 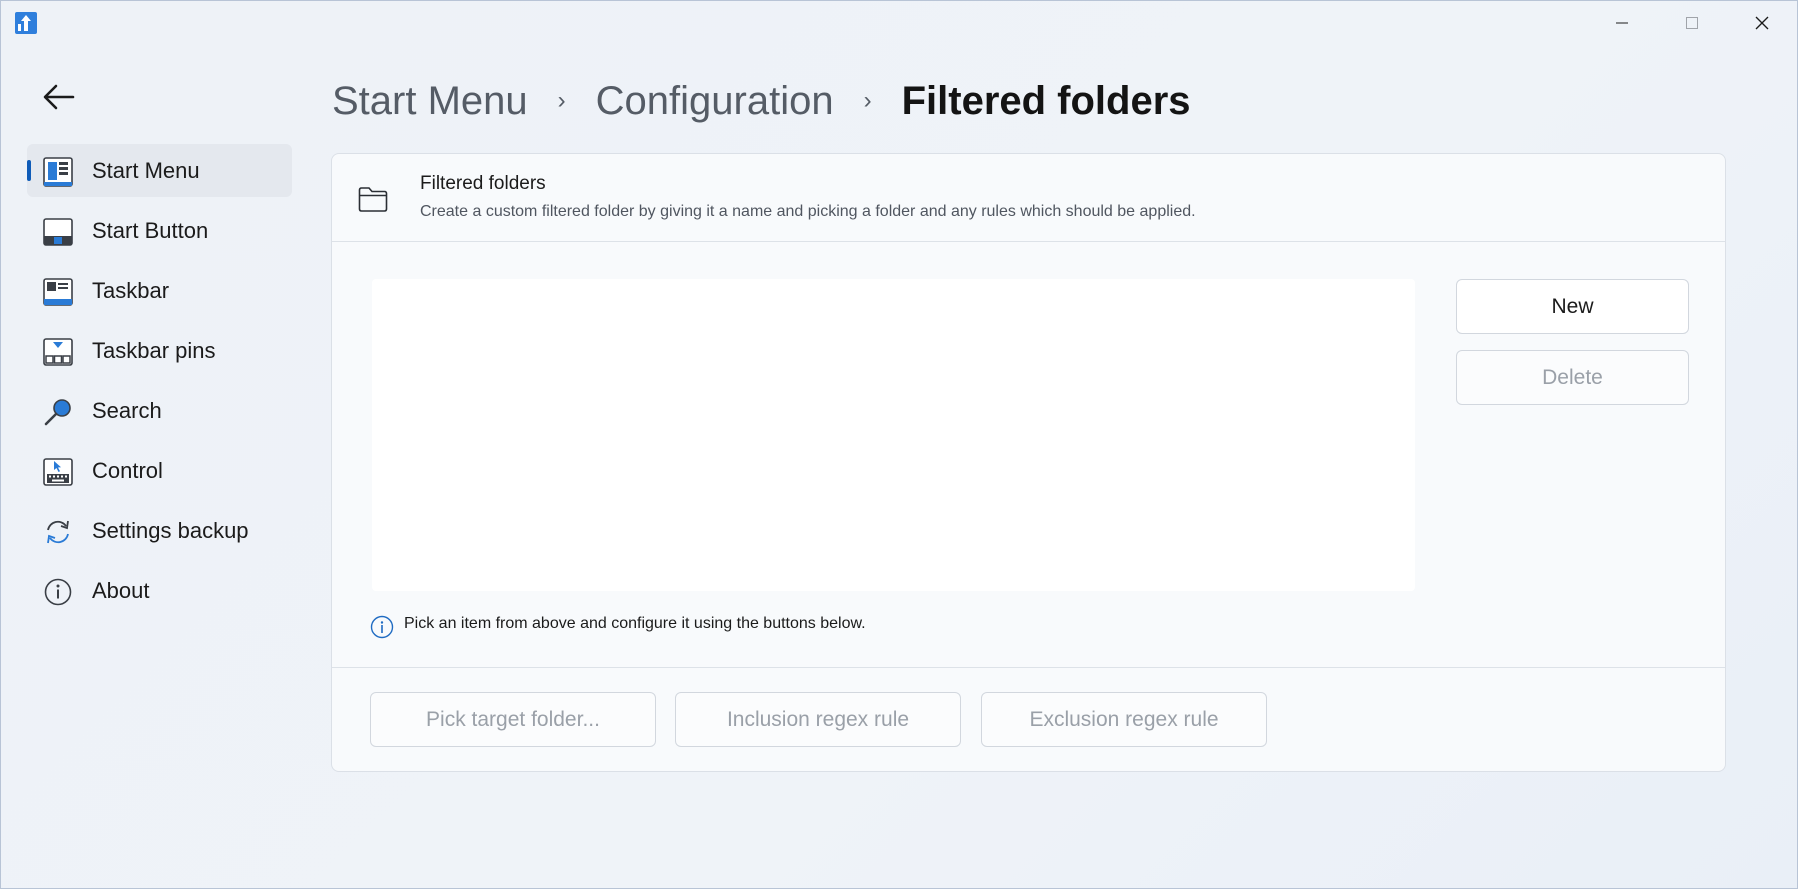 What do you see at coordinates (26, 23) in the screenshot?
I see `app-logo-icon` at bounding box center [26, 23].